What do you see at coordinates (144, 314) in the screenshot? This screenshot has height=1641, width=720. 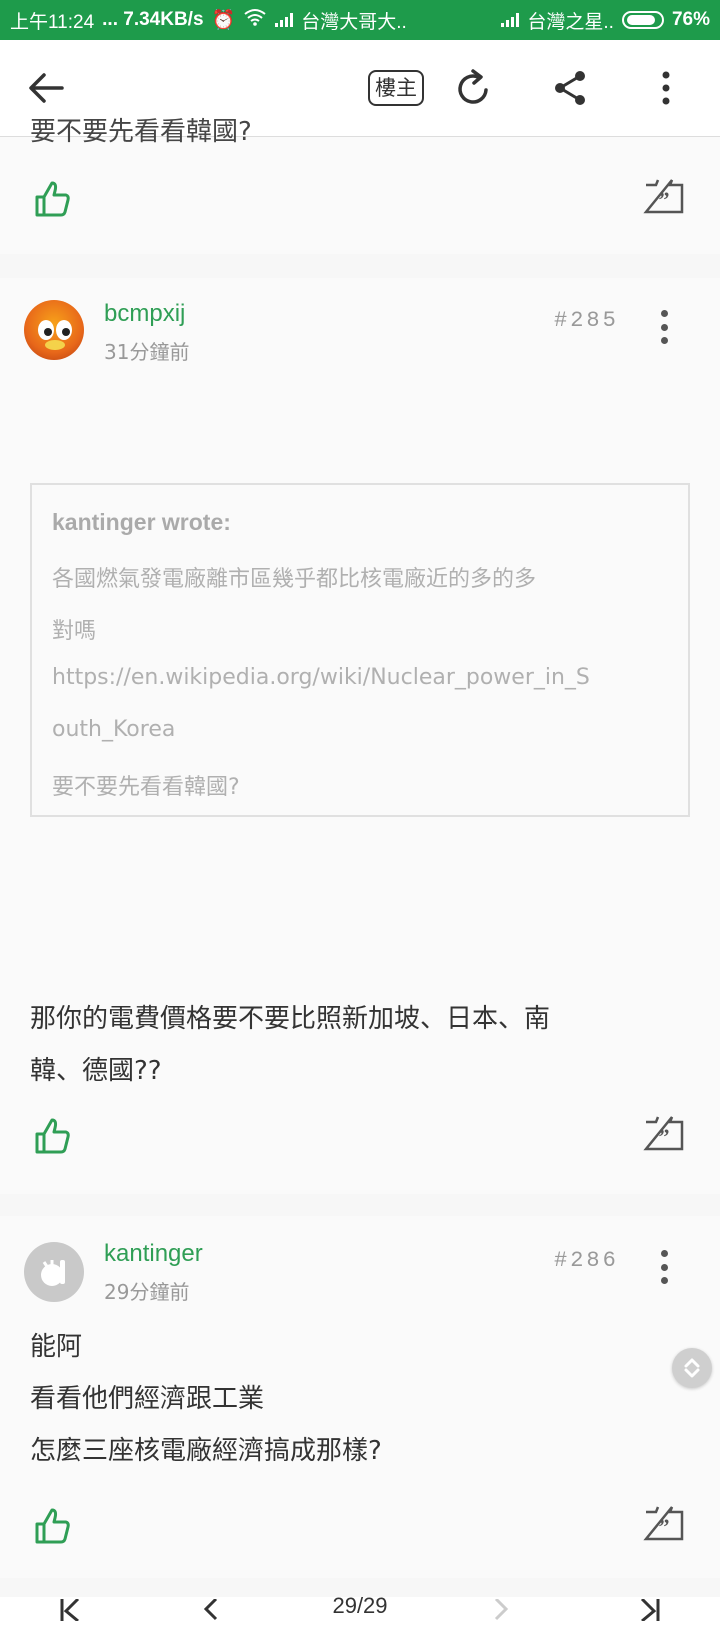 I see `username: bcmpxij` at bounding box center [144, 314].